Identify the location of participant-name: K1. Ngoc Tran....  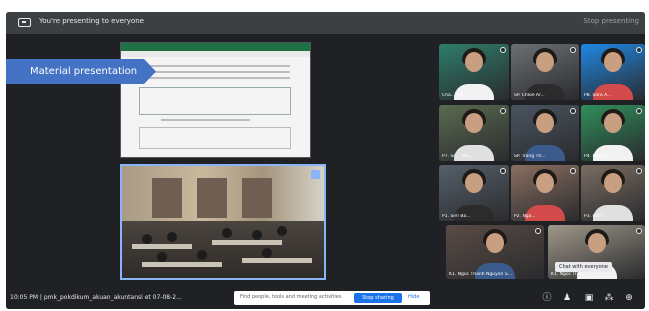
(569, 274).